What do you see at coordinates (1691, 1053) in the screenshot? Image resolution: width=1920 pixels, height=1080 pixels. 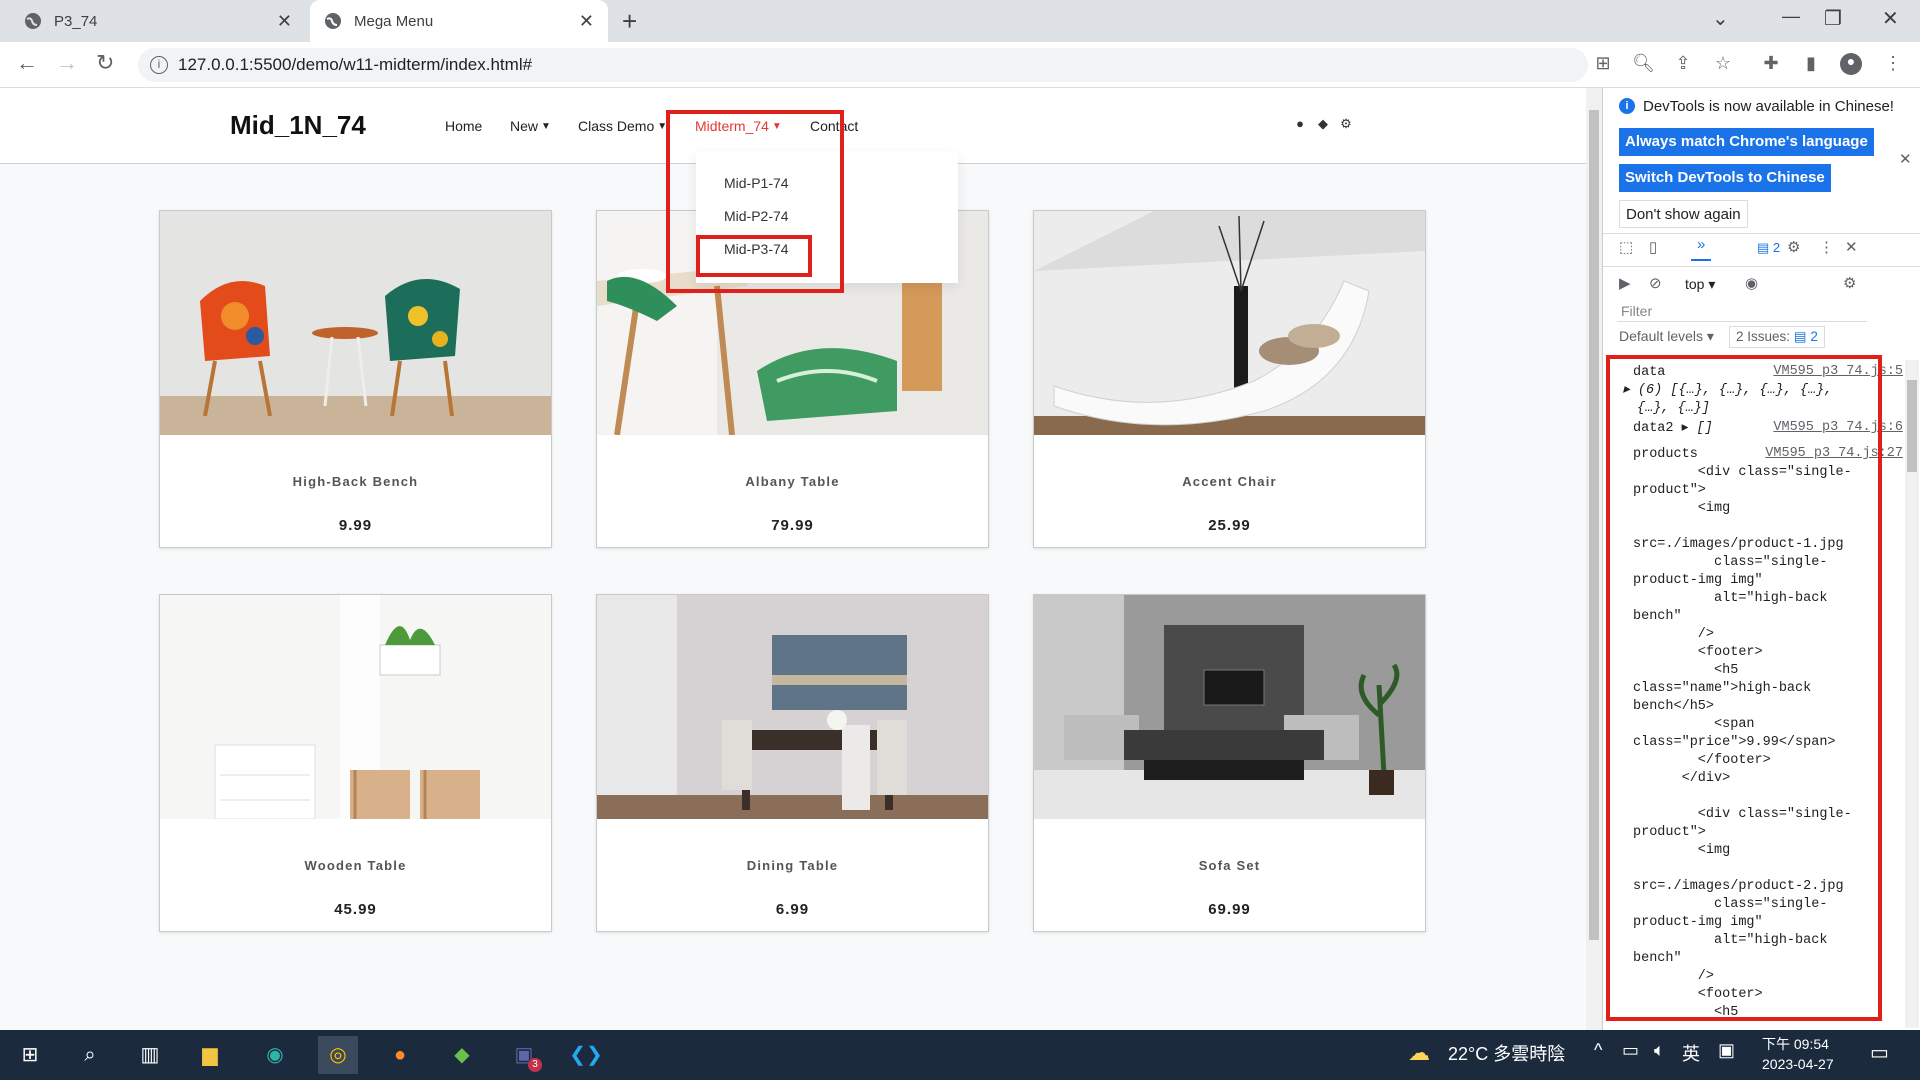 I see `ime-indicator: 英` at bounding box center [1691, 1053].